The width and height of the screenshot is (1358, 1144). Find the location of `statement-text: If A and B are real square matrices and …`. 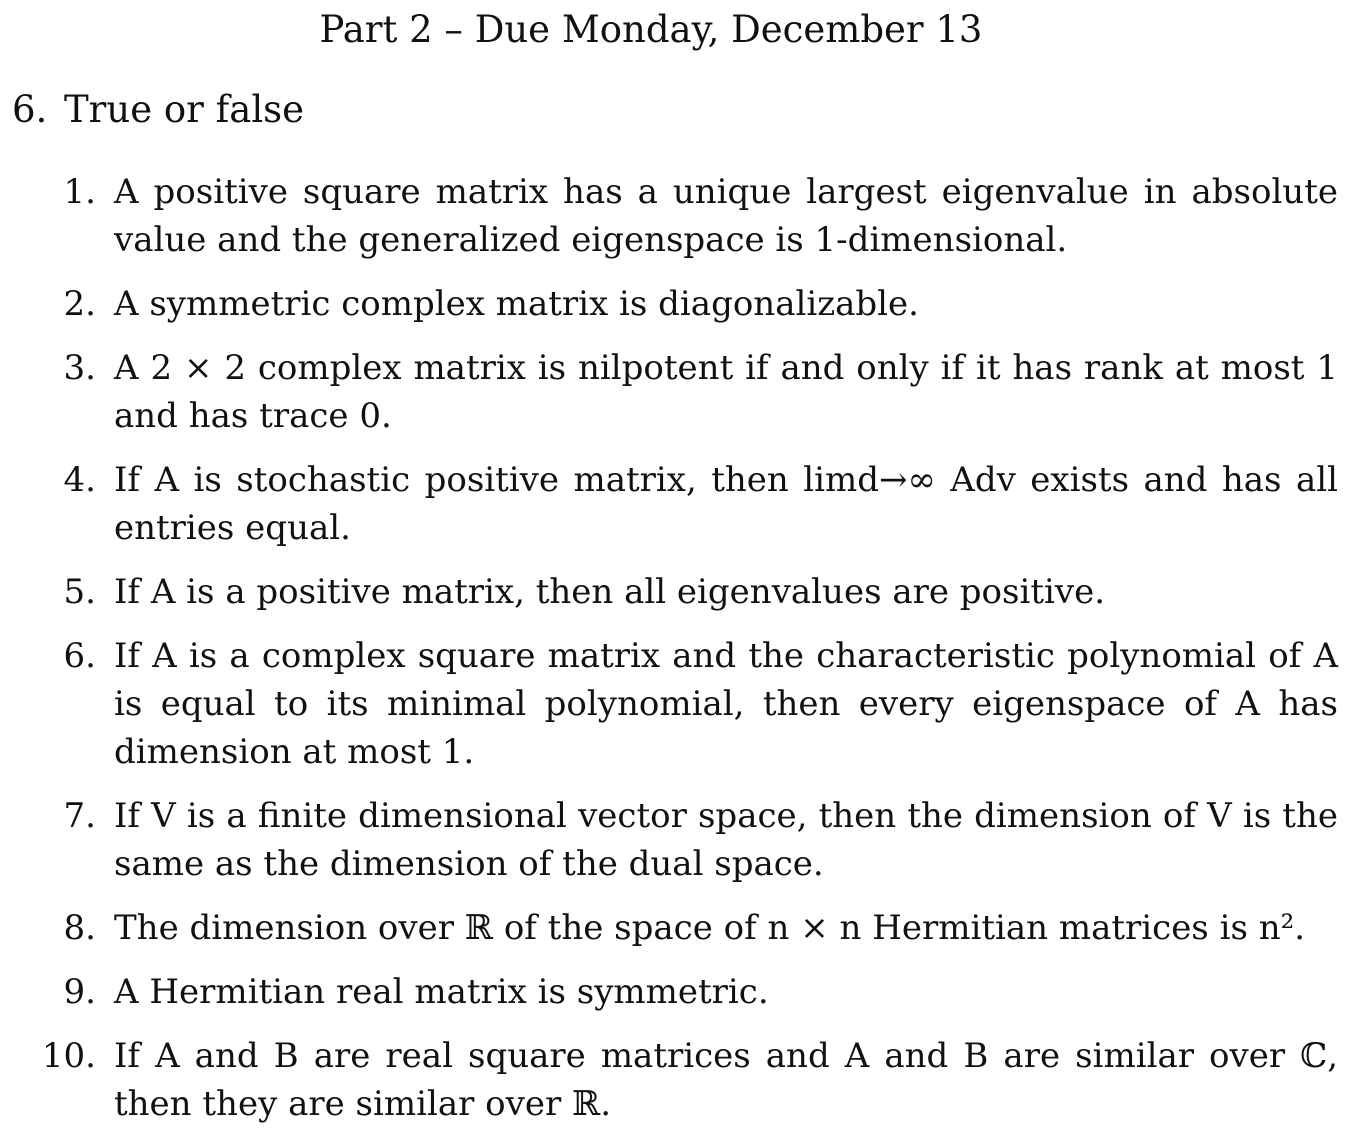

statement-text: If A and B are real square matrices and … is located at coordinates (726, 1080).